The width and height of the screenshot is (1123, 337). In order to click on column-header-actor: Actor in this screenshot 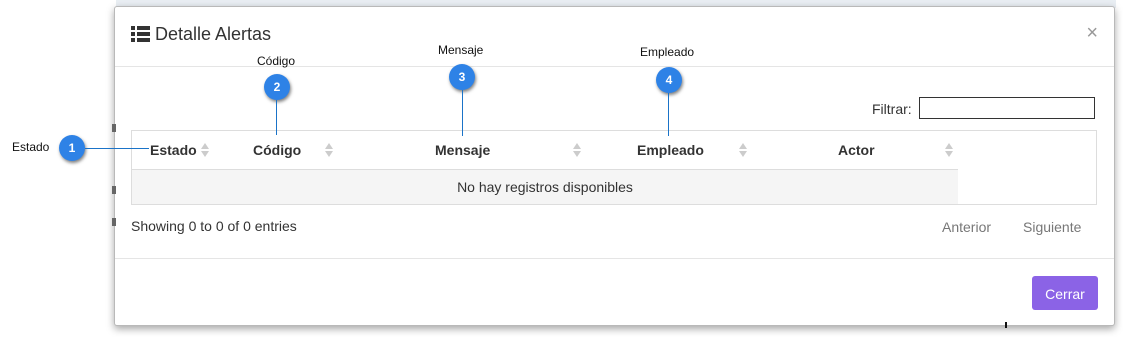, I will do `click(856, 150)`.